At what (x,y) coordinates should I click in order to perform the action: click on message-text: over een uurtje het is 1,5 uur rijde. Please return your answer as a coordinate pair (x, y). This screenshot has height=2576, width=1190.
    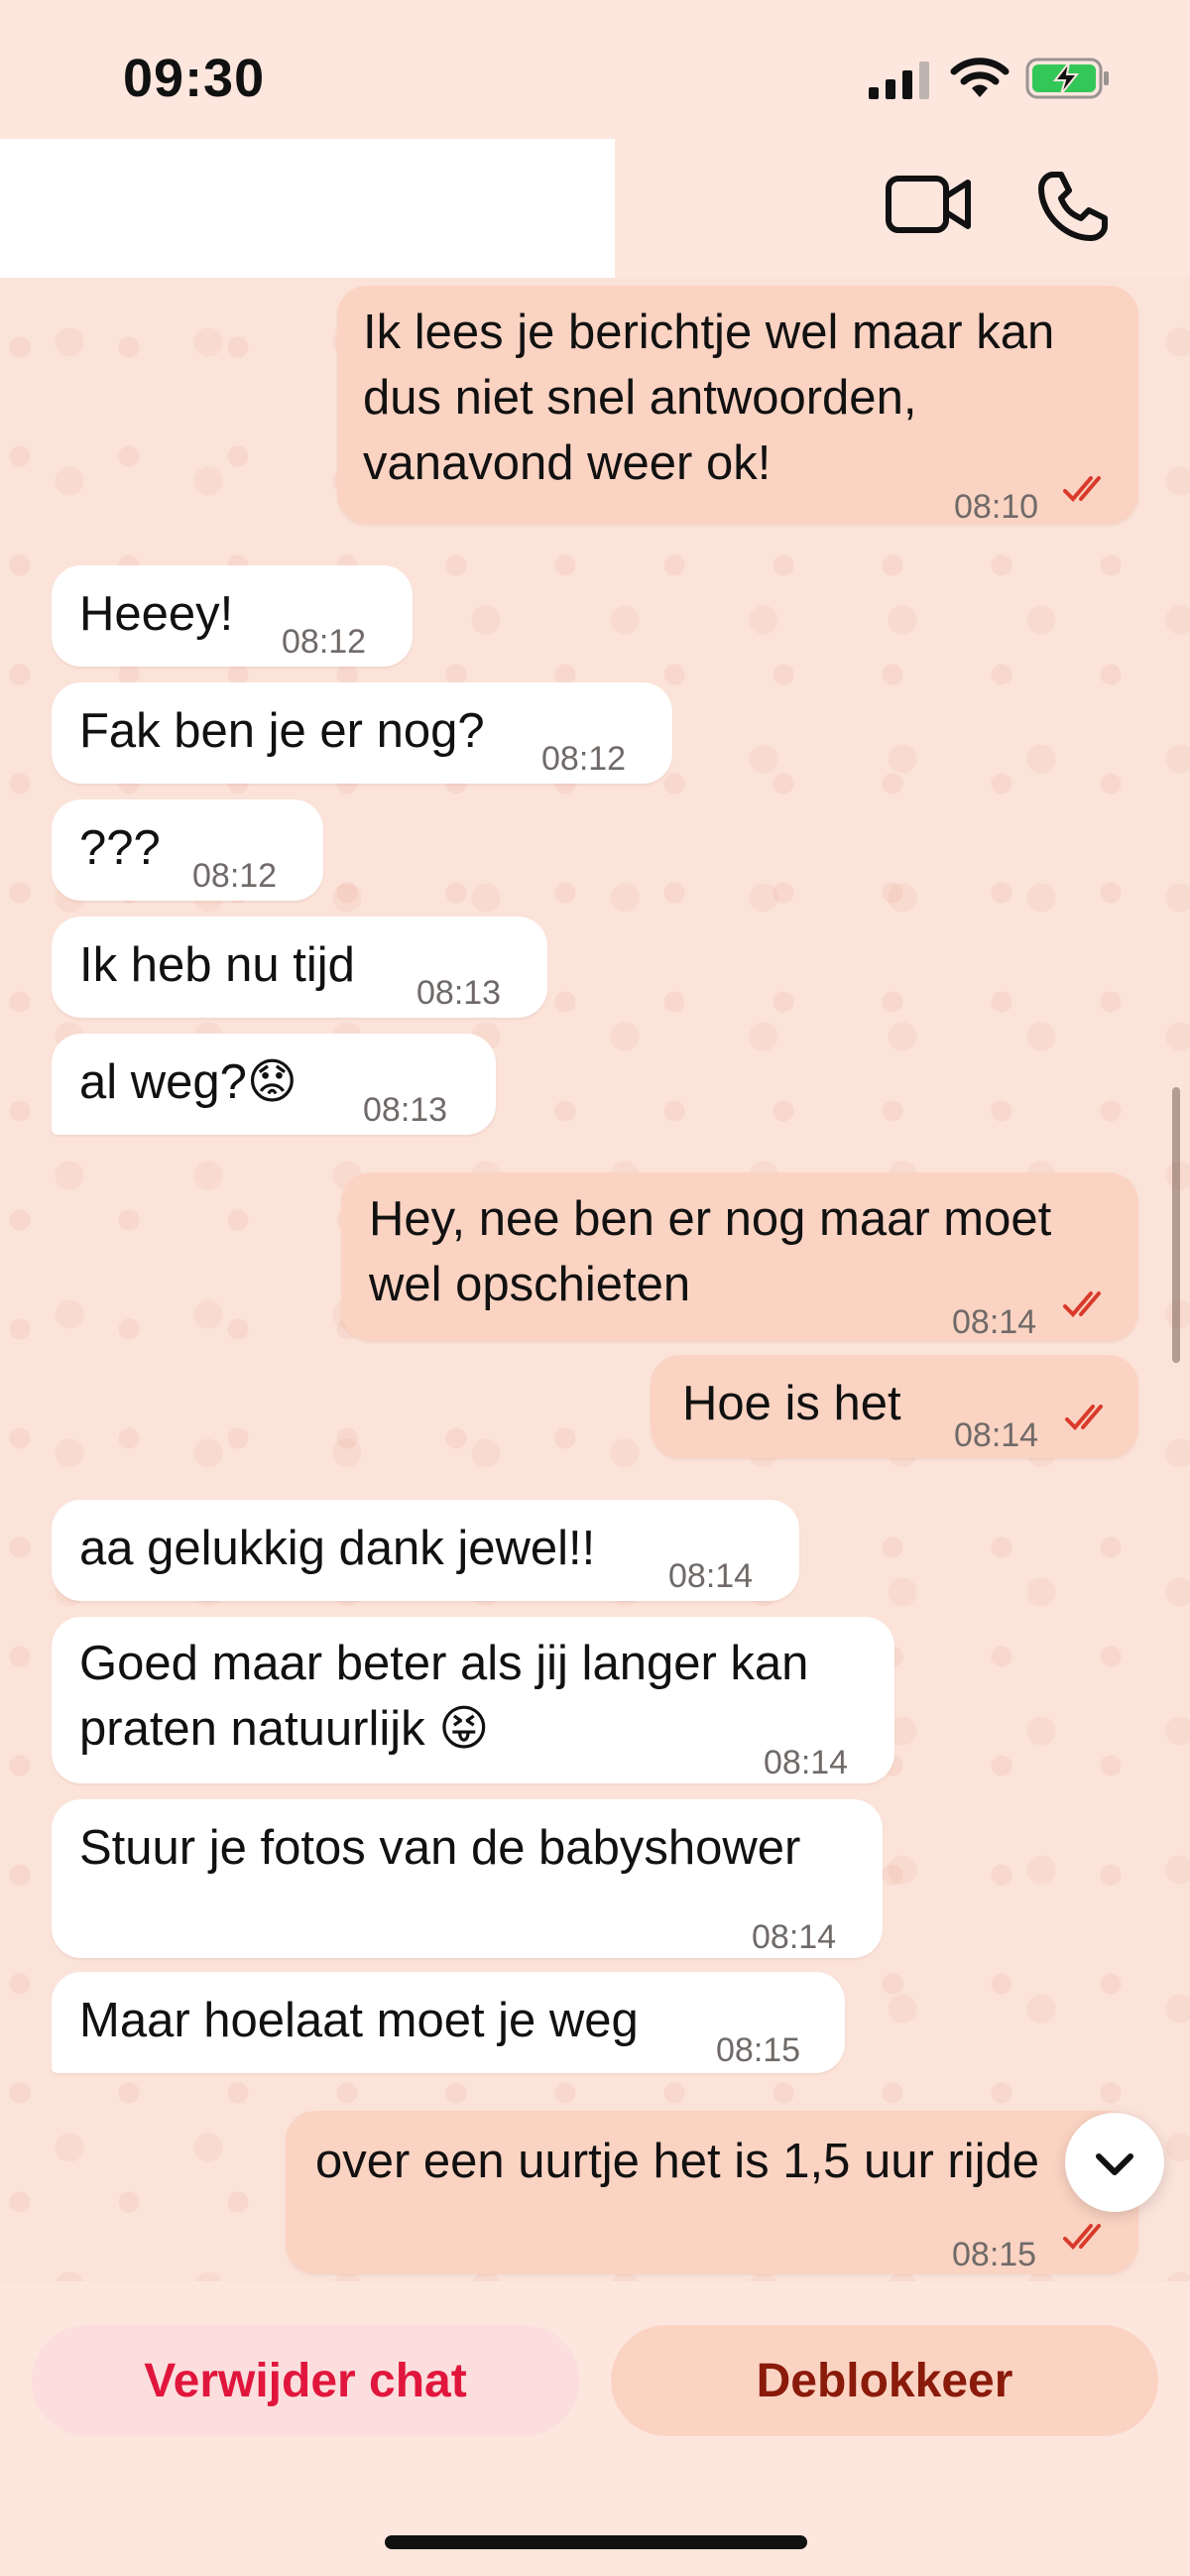
    Looking at the image, I should click on (677, 2161).